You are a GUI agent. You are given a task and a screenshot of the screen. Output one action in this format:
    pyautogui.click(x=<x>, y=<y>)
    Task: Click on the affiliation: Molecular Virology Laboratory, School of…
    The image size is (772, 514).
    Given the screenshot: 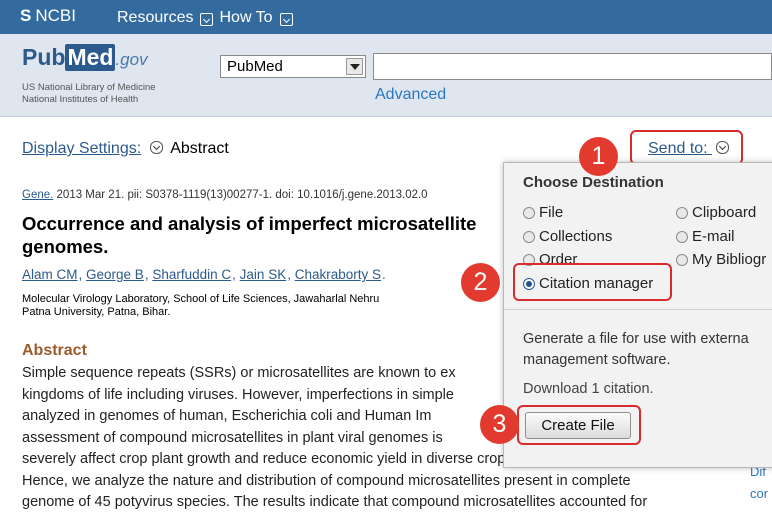 What is the action you would take?
    pyautogui.click(x=262, y=306)
    